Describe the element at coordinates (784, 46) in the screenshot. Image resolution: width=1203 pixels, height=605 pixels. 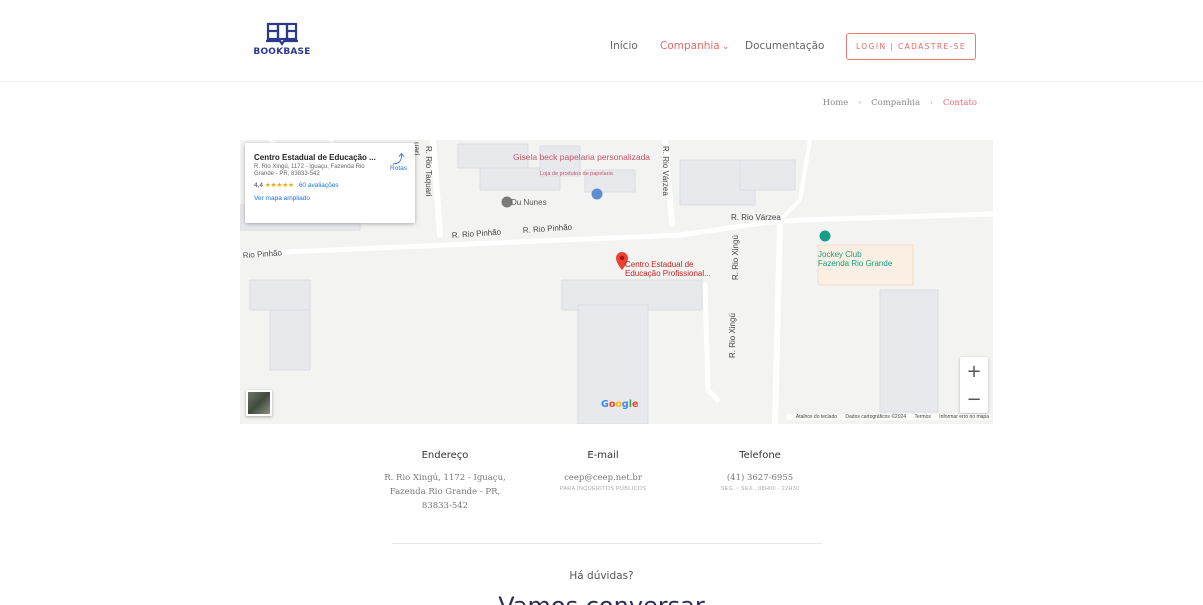
I see `nav-documentacao: Documentação` at that location.